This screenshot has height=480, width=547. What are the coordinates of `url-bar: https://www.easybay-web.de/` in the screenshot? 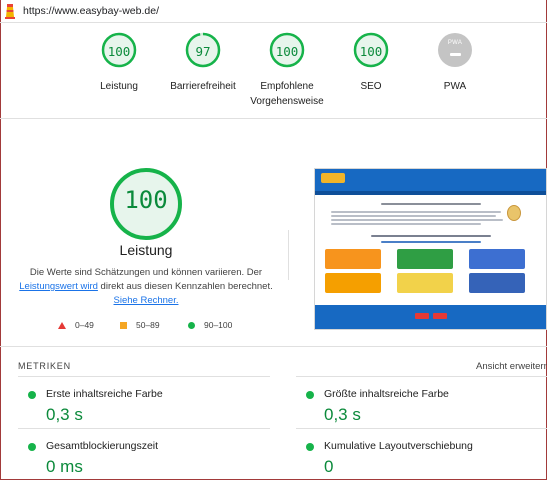 It's located at (273, 11).